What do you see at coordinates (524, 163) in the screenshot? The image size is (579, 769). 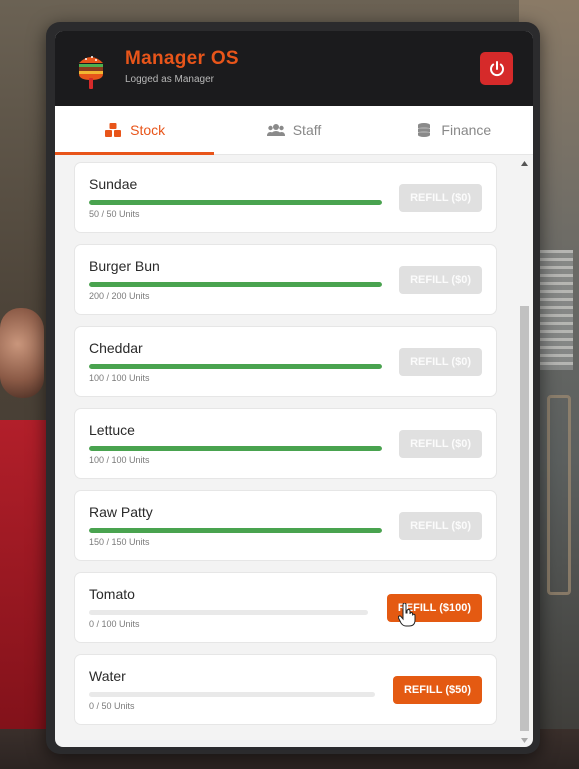 I see `scroll-up-arrow-icon` at bounding box center [524, 163].